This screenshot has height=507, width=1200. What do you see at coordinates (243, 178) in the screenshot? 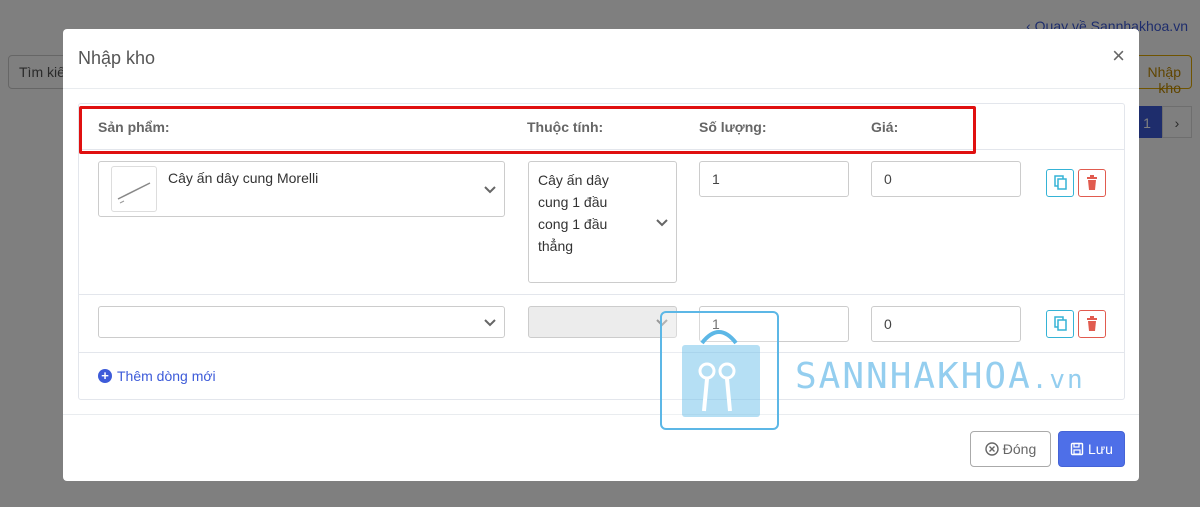
I see `product-name: Cây ấn dây cung Morelli` at bounding box center [243, 178].